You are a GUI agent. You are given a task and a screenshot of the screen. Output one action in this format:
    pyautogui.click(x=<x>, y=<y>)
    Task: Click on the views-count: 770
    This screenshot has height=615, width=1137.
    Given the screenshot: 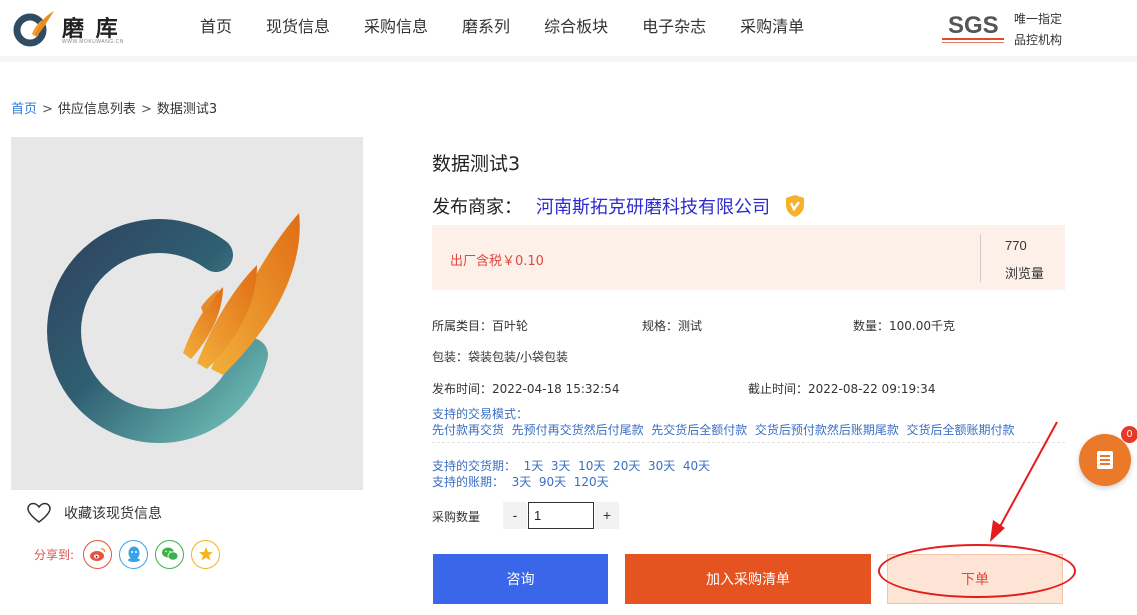 What is the action you would take?
    pyautogui.click(x=1016, y=245)
    